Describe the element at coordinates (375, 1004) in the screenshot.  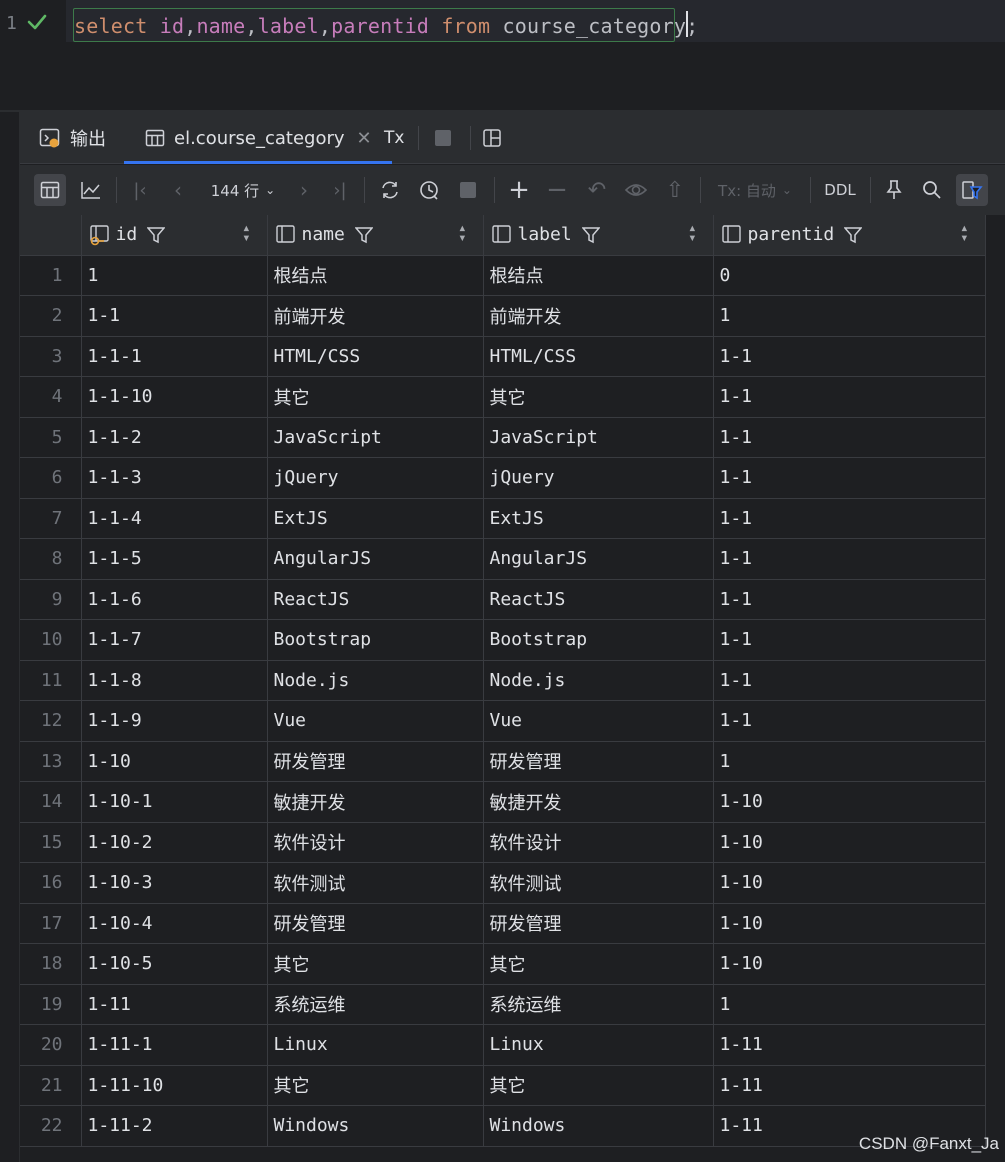
I see `cell-name: 系统运维` at that location.